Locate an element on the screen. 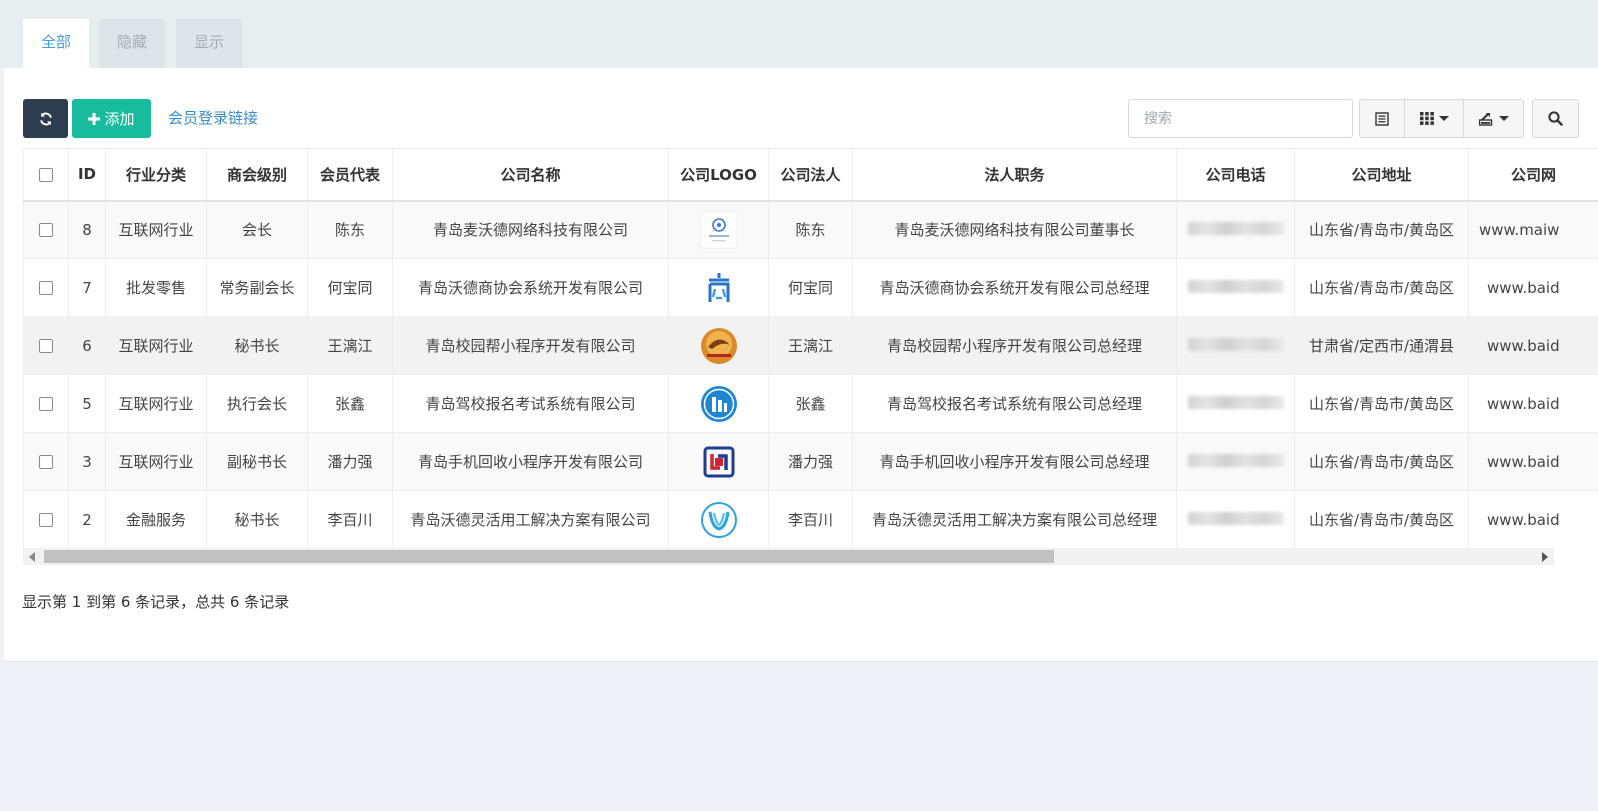 This screenshot has width=1598, height=811. horizontal-scrollbar is located at coordinates (788, 556).